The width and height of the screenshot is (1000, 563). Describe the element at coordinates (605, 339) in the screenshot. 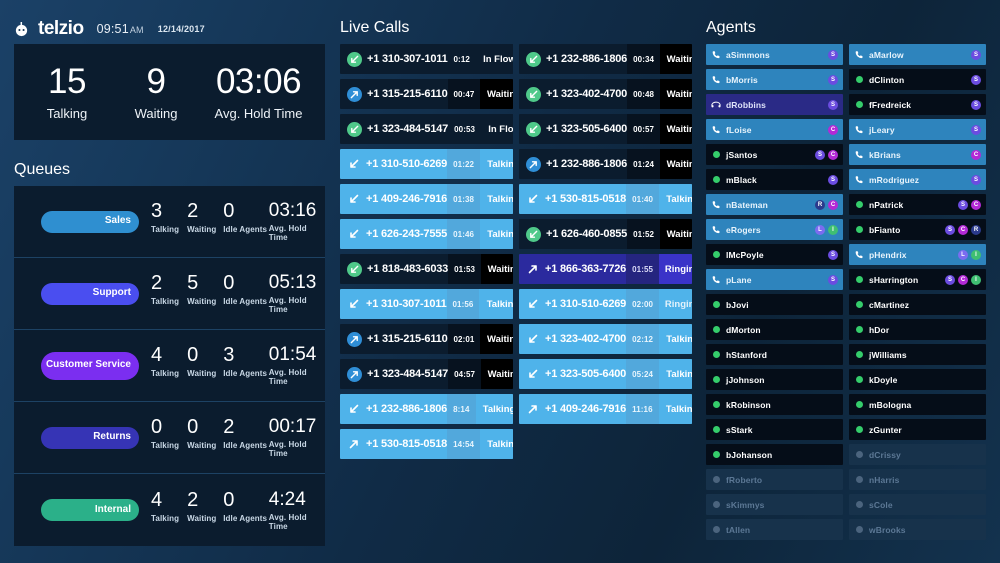

I see `live-call-row: +1 323-402-470002:12Talking` at that location.